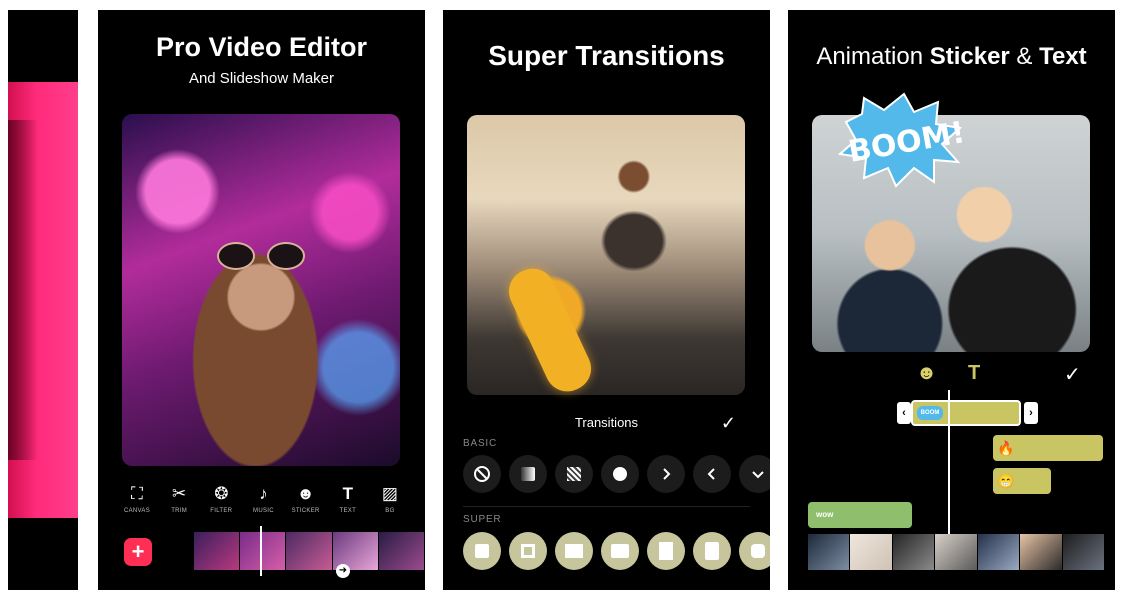 The image size is (1125, 601). I want to click on rounded-square-icon, so click(758, 551).